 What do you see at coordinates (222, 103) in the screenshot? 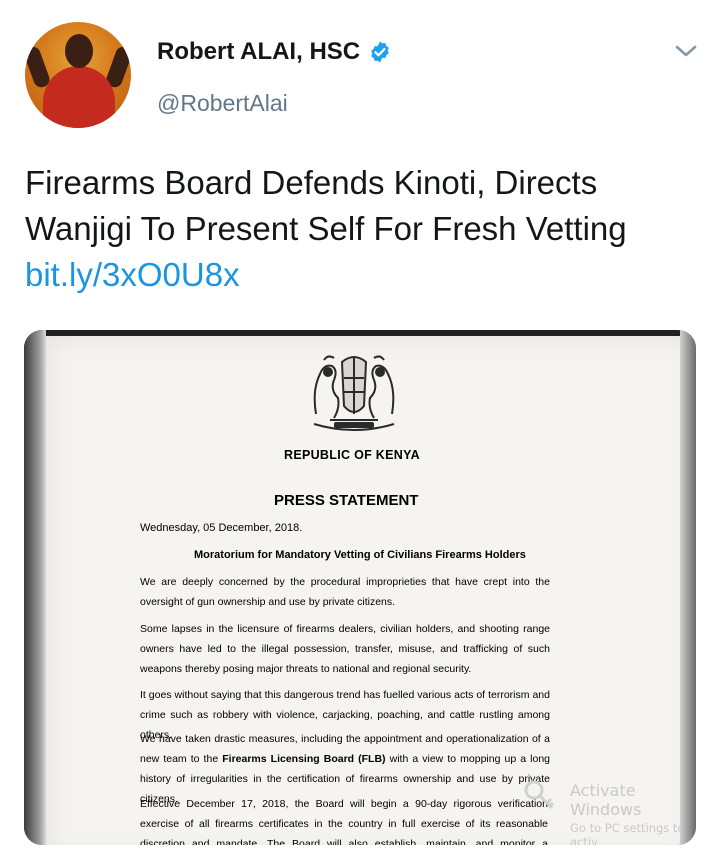
I see `author-handle: @RobertAlai` at bounding box center [222, 103].